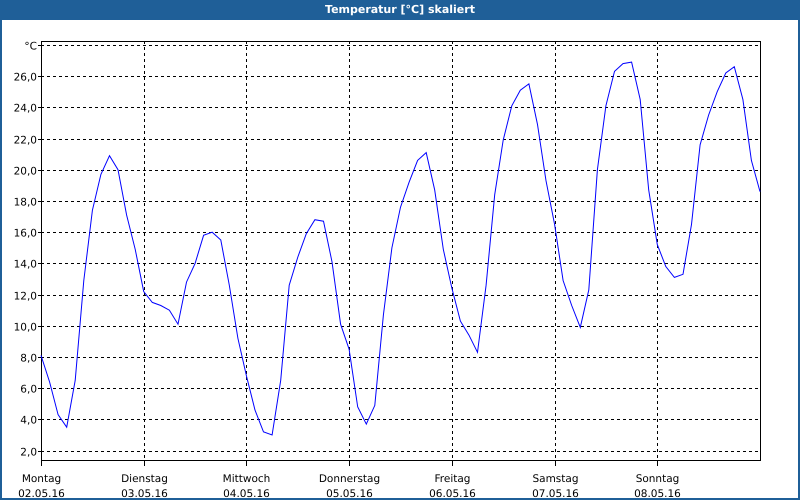  I want to click on axis-label: 4,0, so click(28, 420).